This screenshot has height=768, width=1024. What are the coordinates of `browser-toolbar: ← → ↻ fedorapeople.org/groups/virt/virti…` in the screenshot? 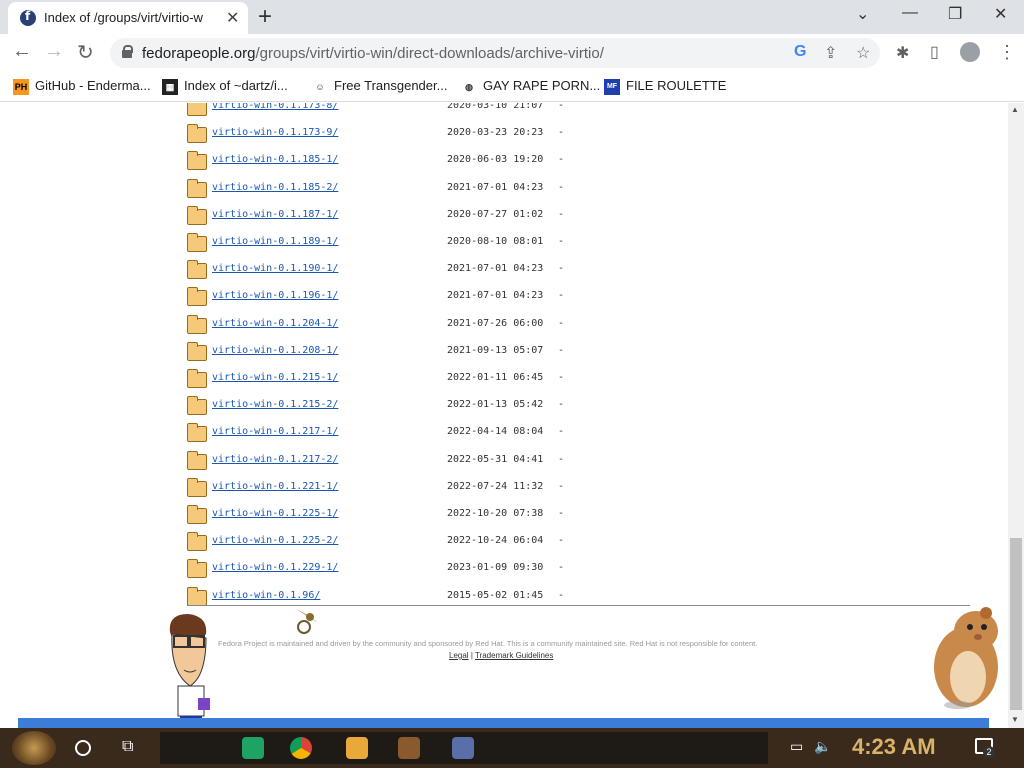 It's located at (512, 53).